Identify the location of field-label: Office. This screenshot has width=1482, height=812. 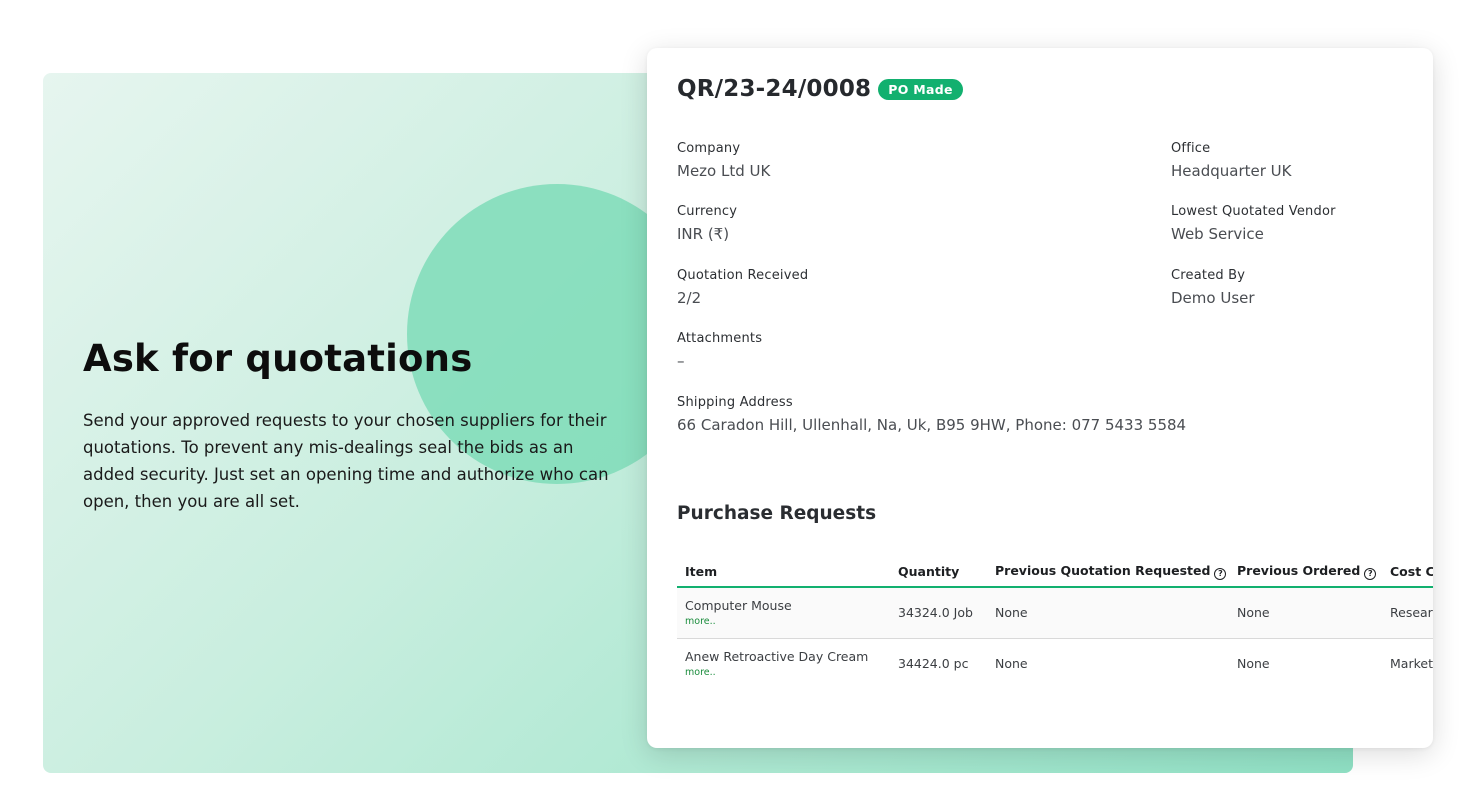
(1191, 148).